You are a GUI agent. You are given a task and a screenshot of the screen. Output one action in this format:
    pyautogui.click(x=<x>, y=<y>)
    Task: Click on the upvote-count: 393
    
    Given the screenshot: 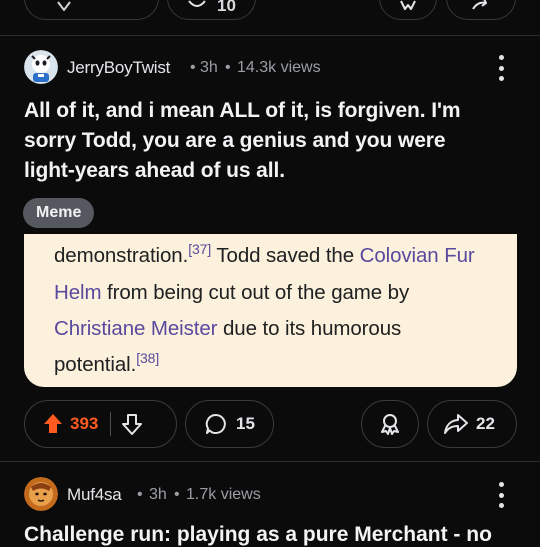 What is the action you would take?
    pyautogui.click(x=84, y=423)
    